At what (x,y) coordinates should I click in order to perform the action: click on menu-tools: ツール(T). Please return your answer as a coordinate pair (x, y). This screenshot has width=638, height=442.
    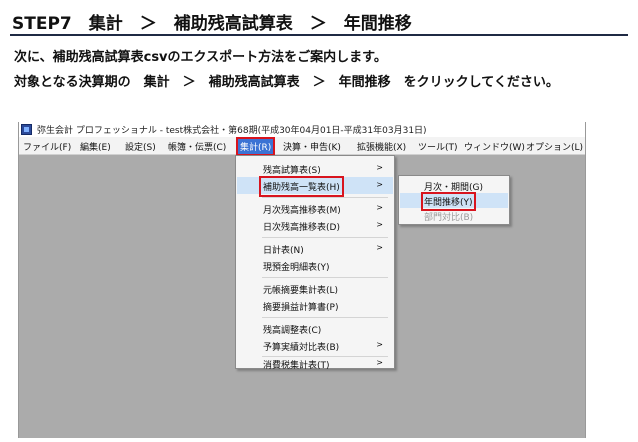
    Looking at the image, I should click on (438, 146).